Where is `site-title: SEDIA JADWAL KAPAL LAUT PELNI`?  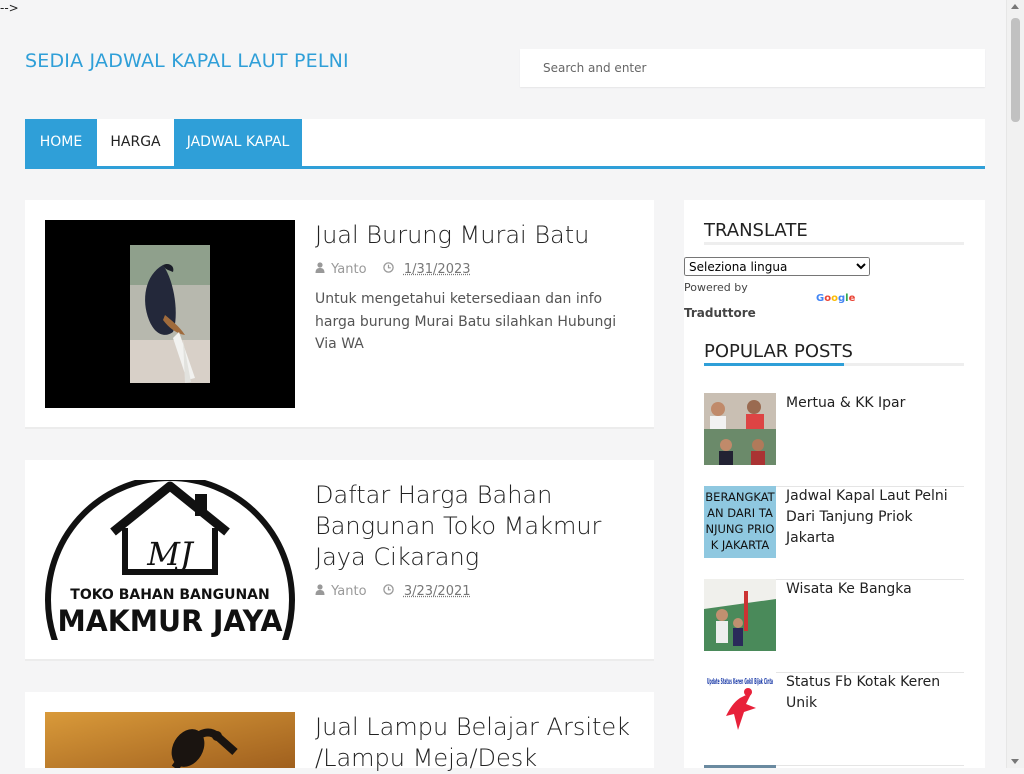
site-title: SEDIA JADWAL KAPAL LAUT PELNI is located at coordinates (187, 61).